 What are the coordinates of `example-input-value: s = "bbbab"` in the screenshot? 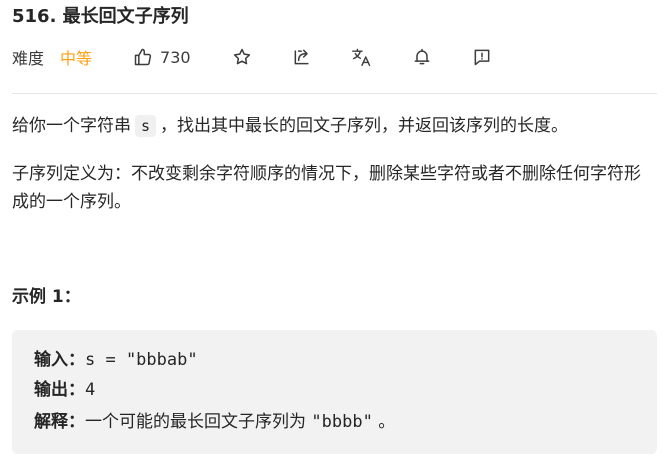 It's located at (141, 360).